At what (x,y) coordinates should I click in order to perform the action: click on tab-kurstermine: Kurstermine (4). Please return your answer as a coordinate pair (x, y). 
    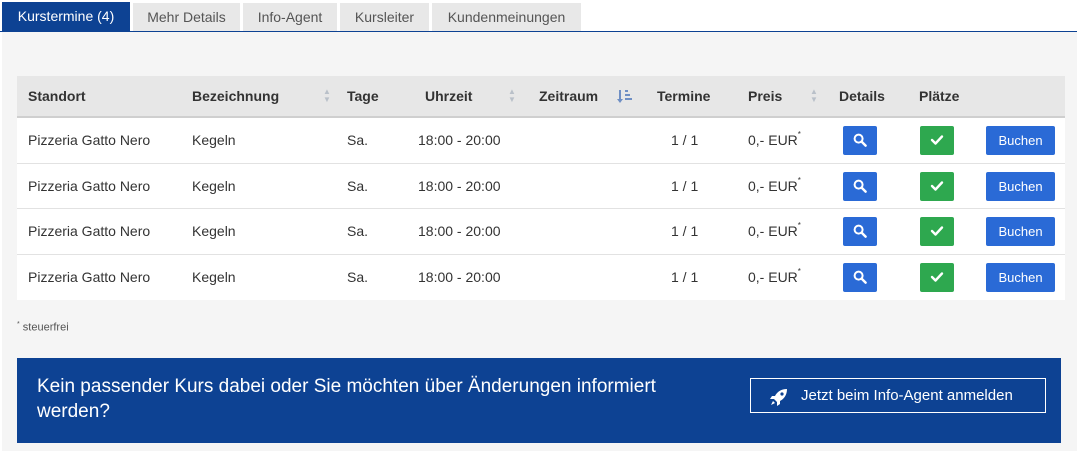
    Looking at the image, I should click on (66, 16).